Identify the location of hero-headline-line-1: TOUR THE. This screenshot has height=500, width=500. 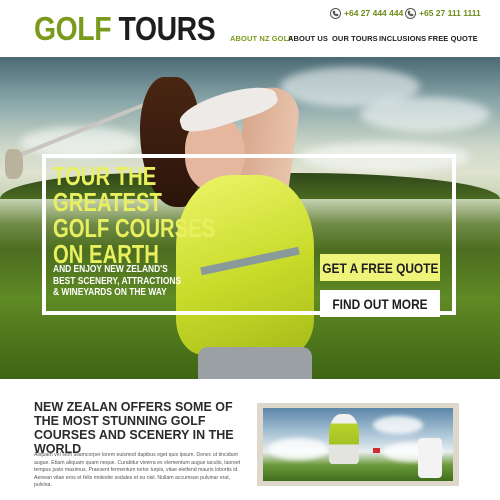
(105, 176).